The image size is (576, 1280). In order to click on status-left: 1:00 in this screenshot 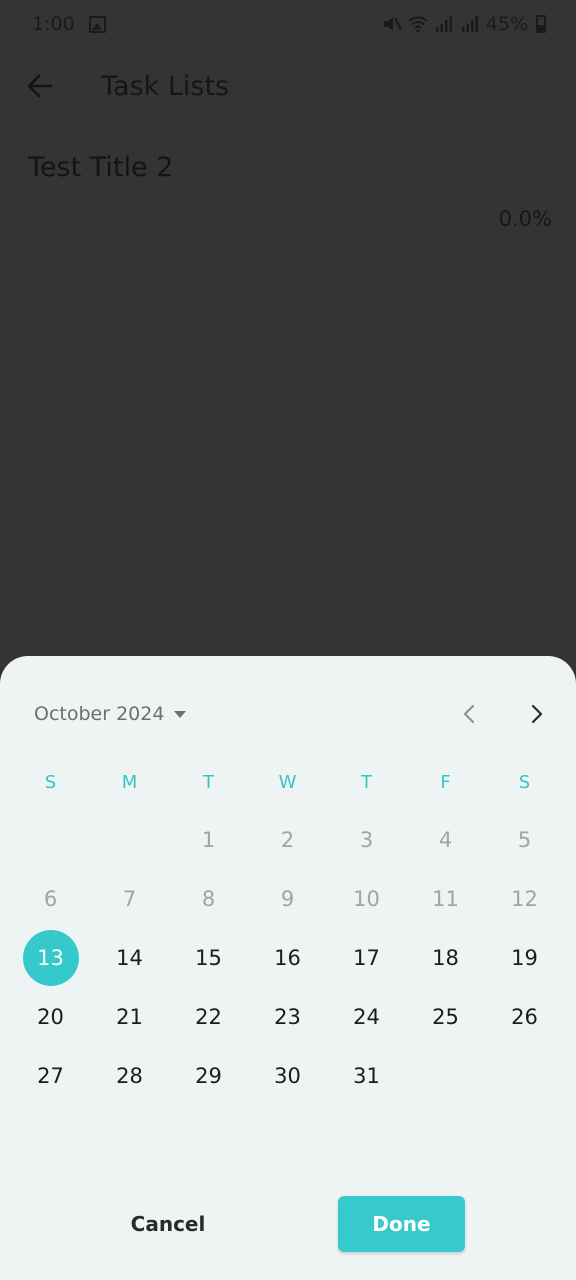, I will do `click(69, 24)`.